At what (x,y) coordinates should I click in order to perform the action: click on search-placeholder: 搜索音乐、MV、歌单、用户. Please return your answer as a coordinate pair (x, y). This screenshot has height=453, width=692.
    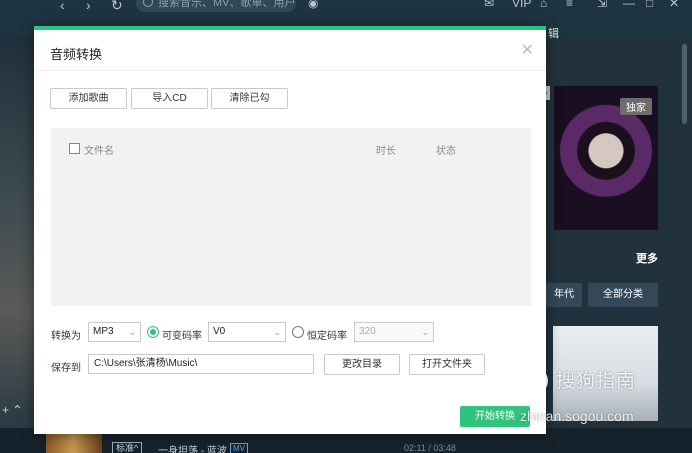
    Looking at the image, I should click on (227, 4).